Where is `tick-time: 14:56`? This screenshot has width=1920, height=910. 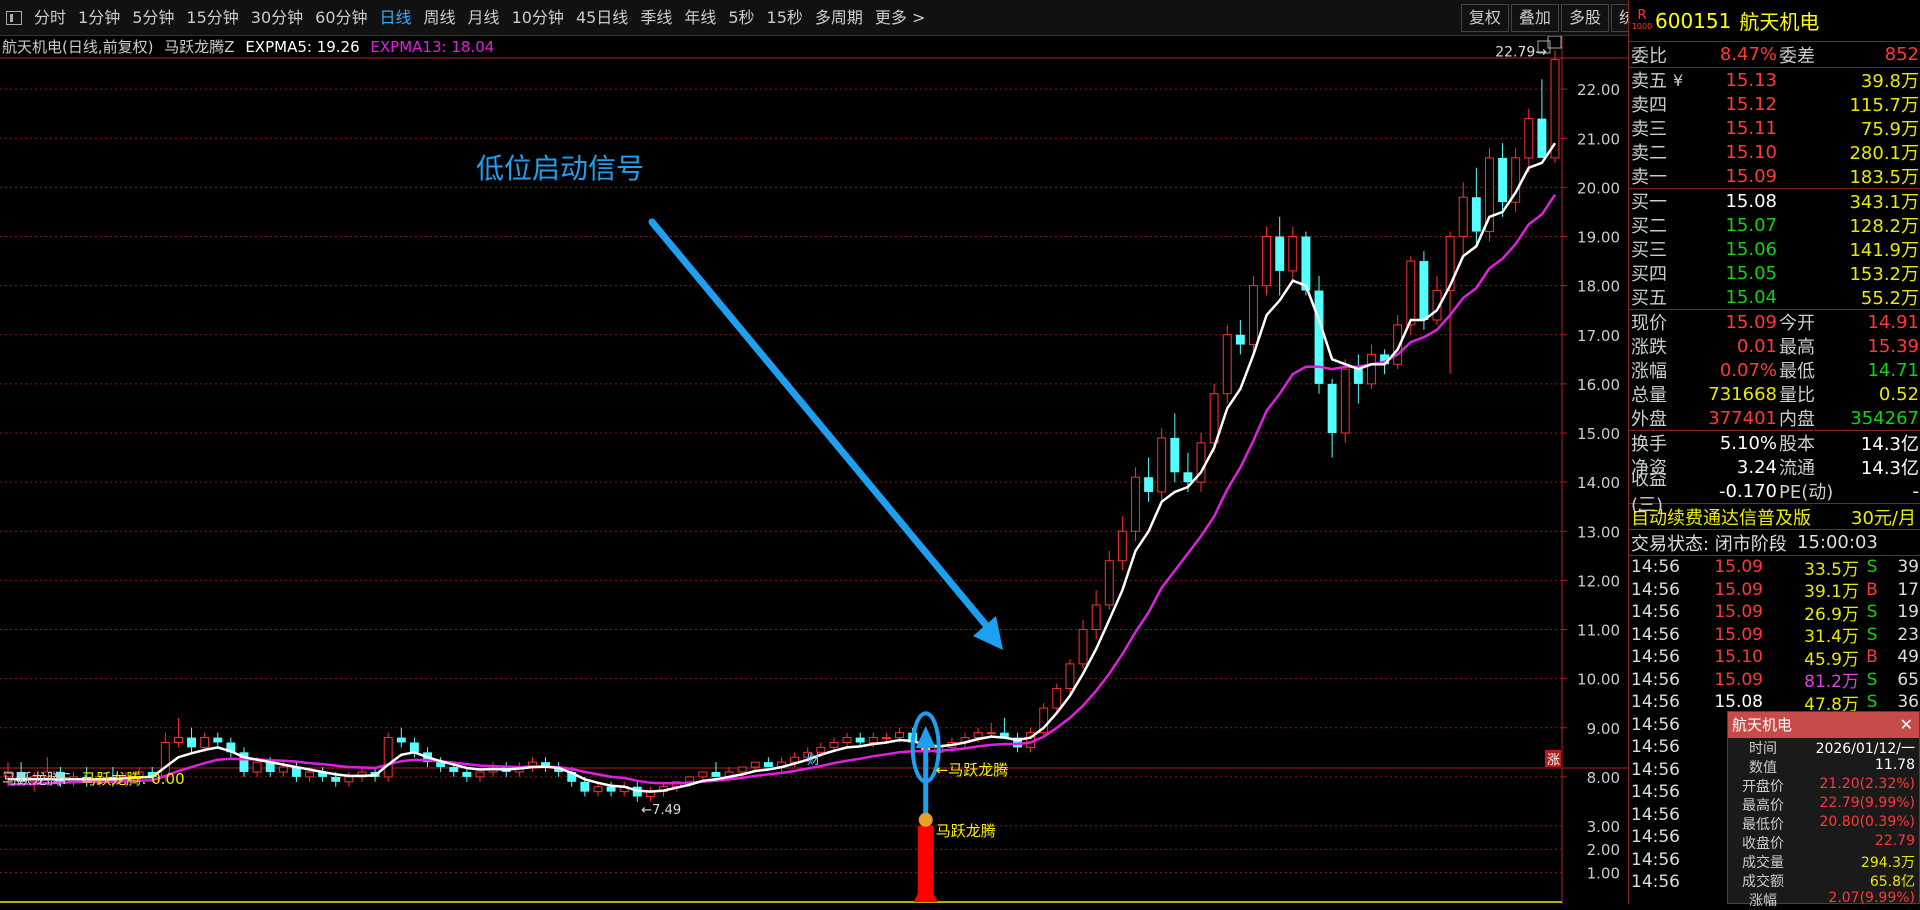
tick-time: 14:56 is located at coordinates (1655, 882).